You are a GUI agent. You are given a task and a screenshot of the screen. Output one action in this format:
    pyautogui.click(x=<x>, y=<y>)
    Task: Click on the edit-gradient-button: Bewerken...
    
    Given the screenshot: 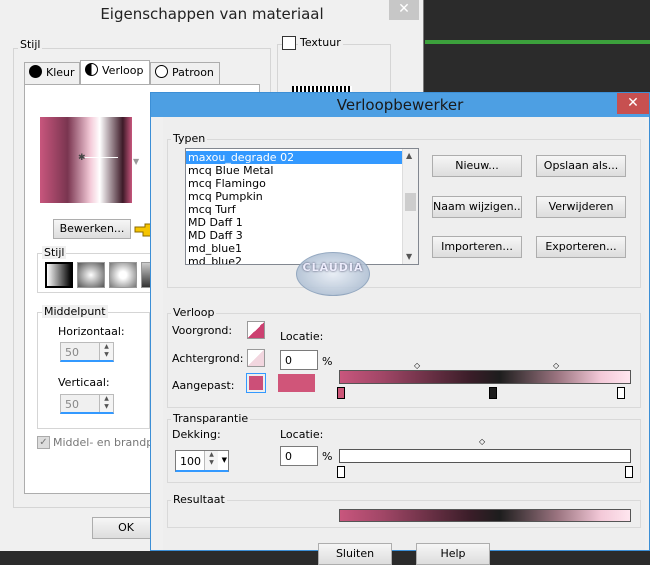 What is the action you would take?
    pyautogui.click(x=92, y=229)
    